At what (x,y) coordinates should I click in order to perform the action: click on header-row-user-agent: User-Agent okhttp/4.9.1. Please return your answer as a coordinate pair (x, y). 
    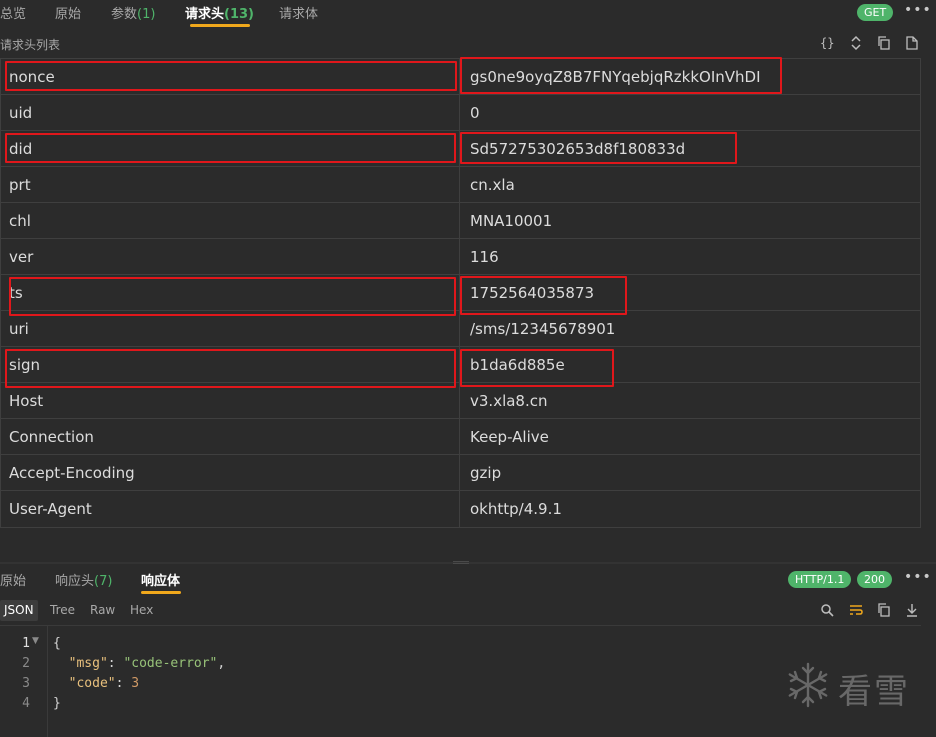
    Looking at the image, I should click on (460, 509).